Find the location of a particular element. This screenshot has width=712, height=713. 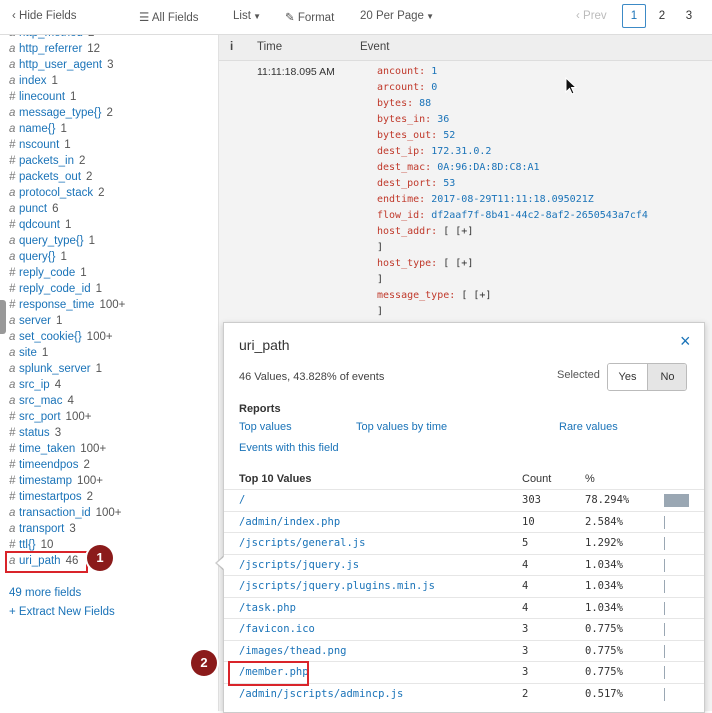

field-item: a query_type{} 1 is located at coordinates (52, 243).